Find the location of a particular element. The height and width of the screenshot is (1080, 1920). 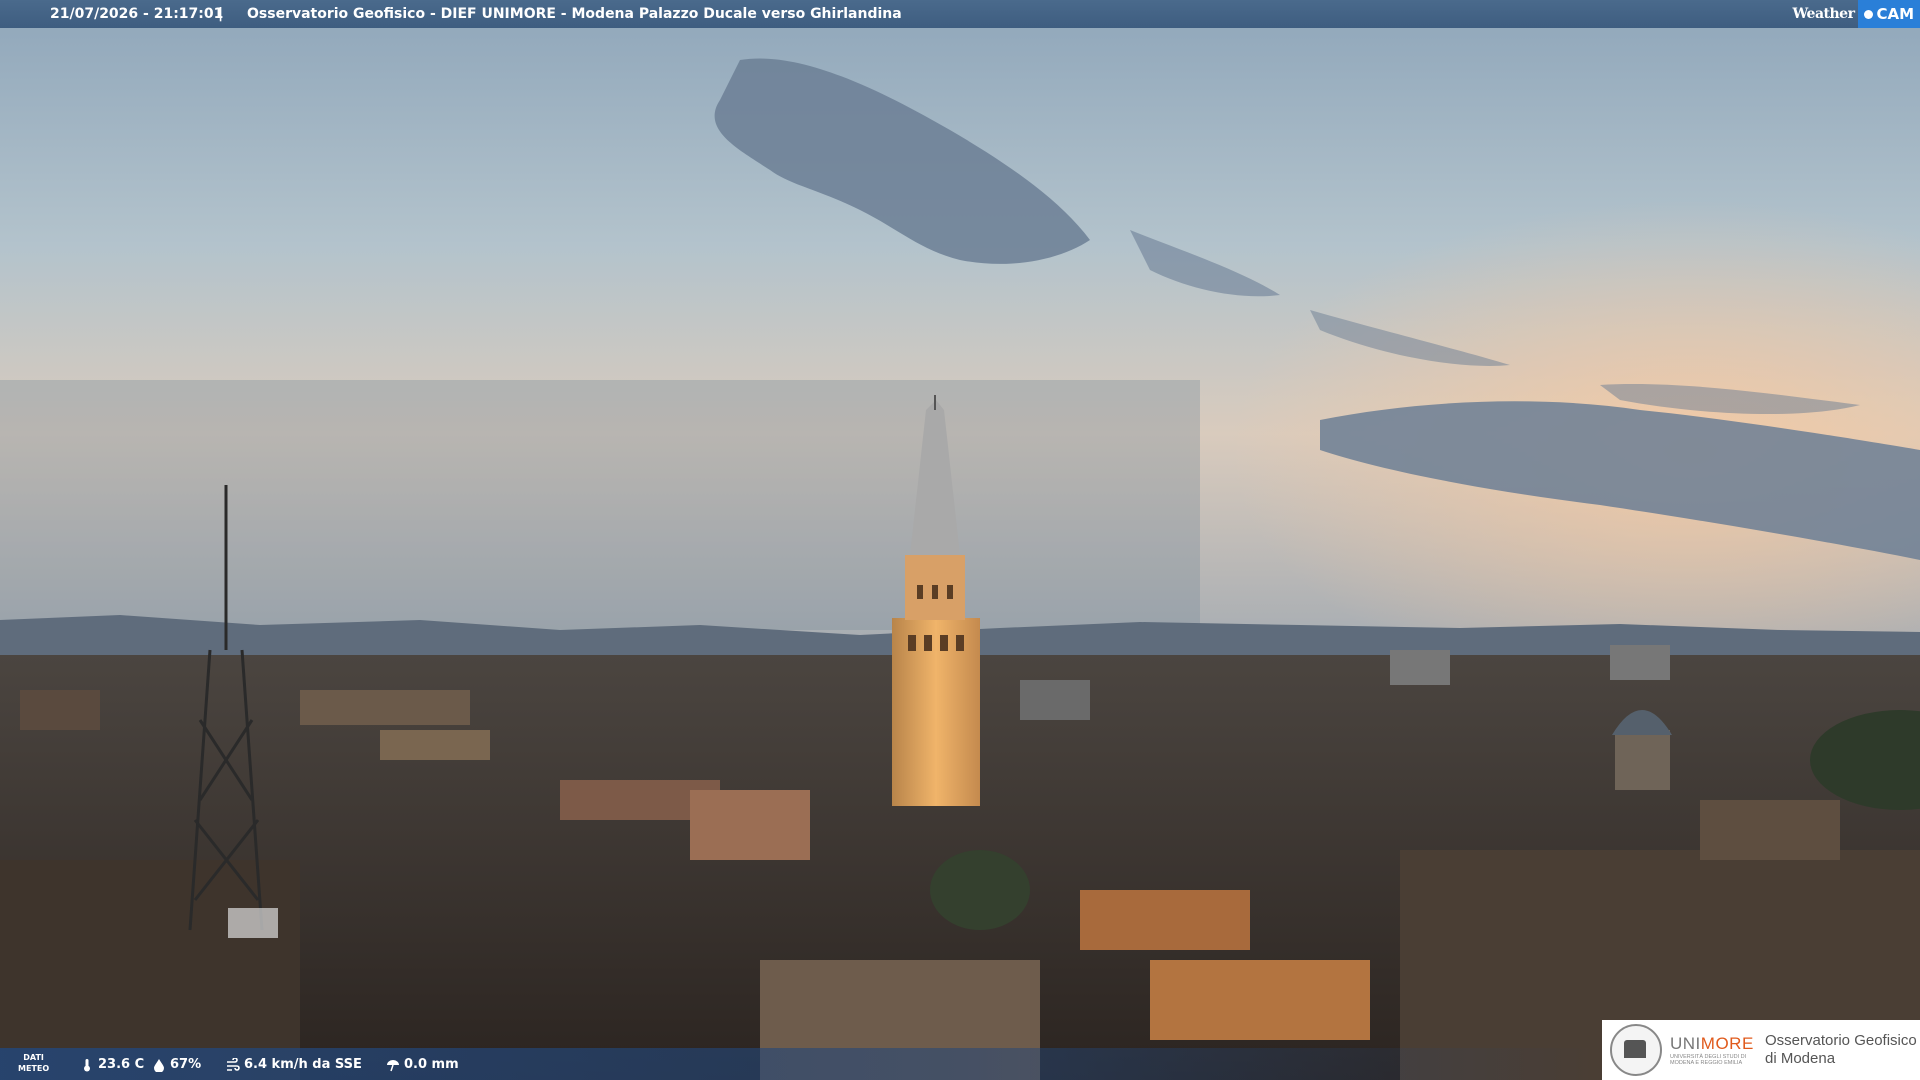

unimore-name-prefix: UNI is located at coordinates (1685, 1043).